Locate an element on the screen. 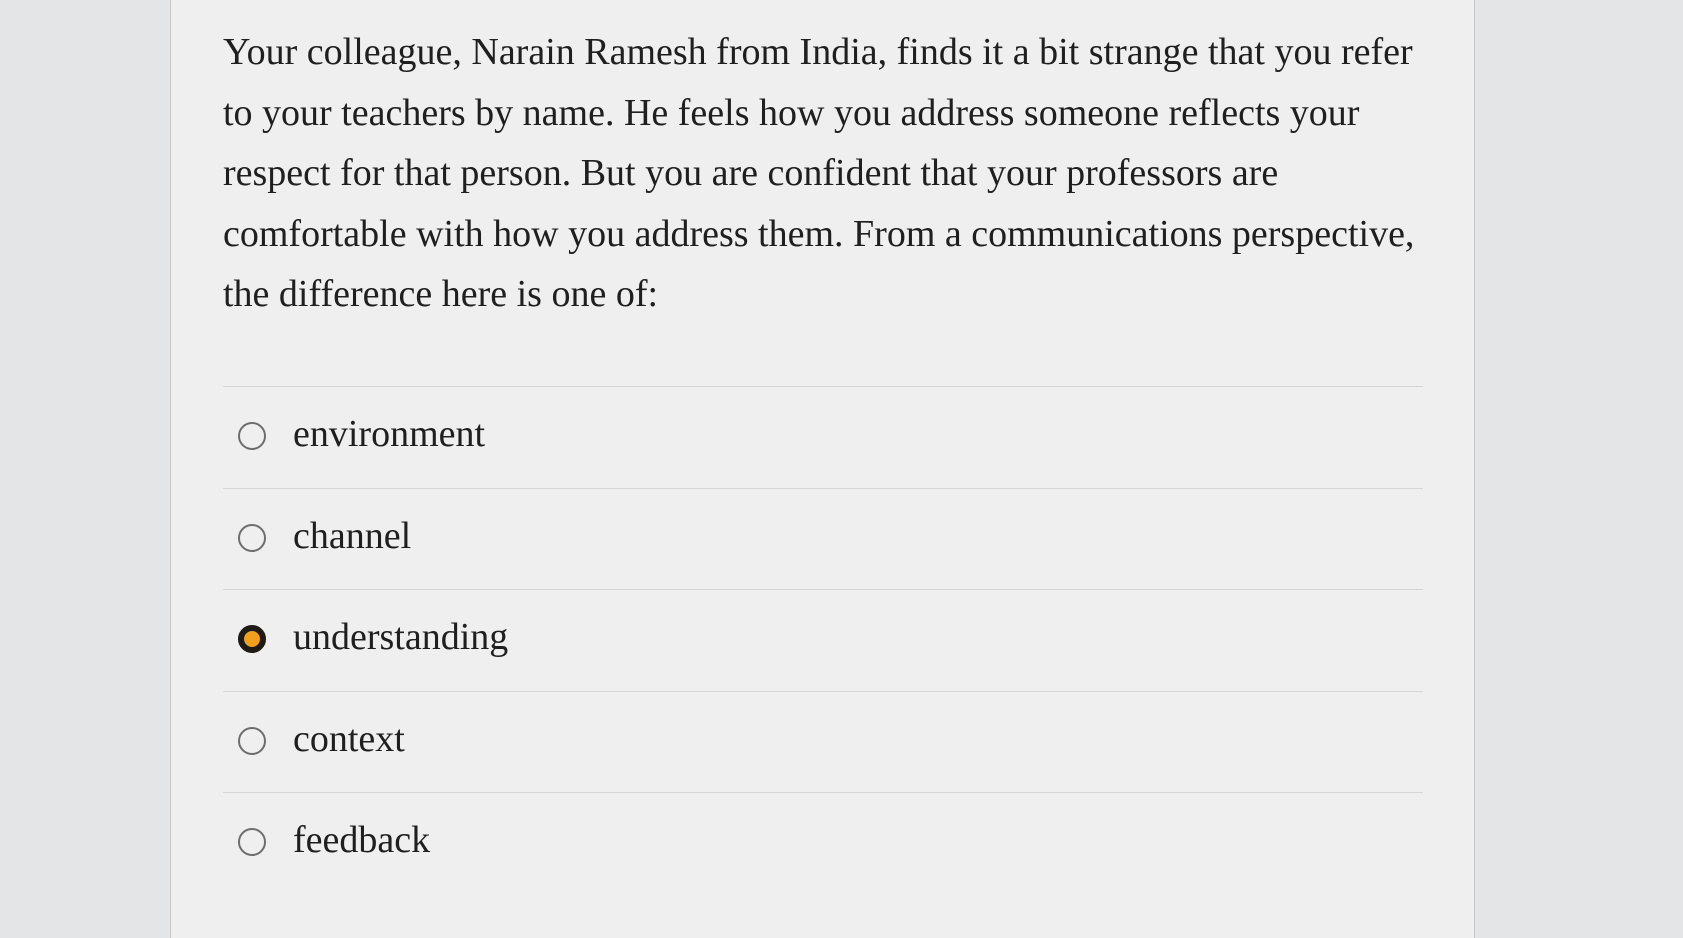 Image resolution: width=1683 pixels, height=938 pixels. radio-feedback is located at coordinates (252, 842).